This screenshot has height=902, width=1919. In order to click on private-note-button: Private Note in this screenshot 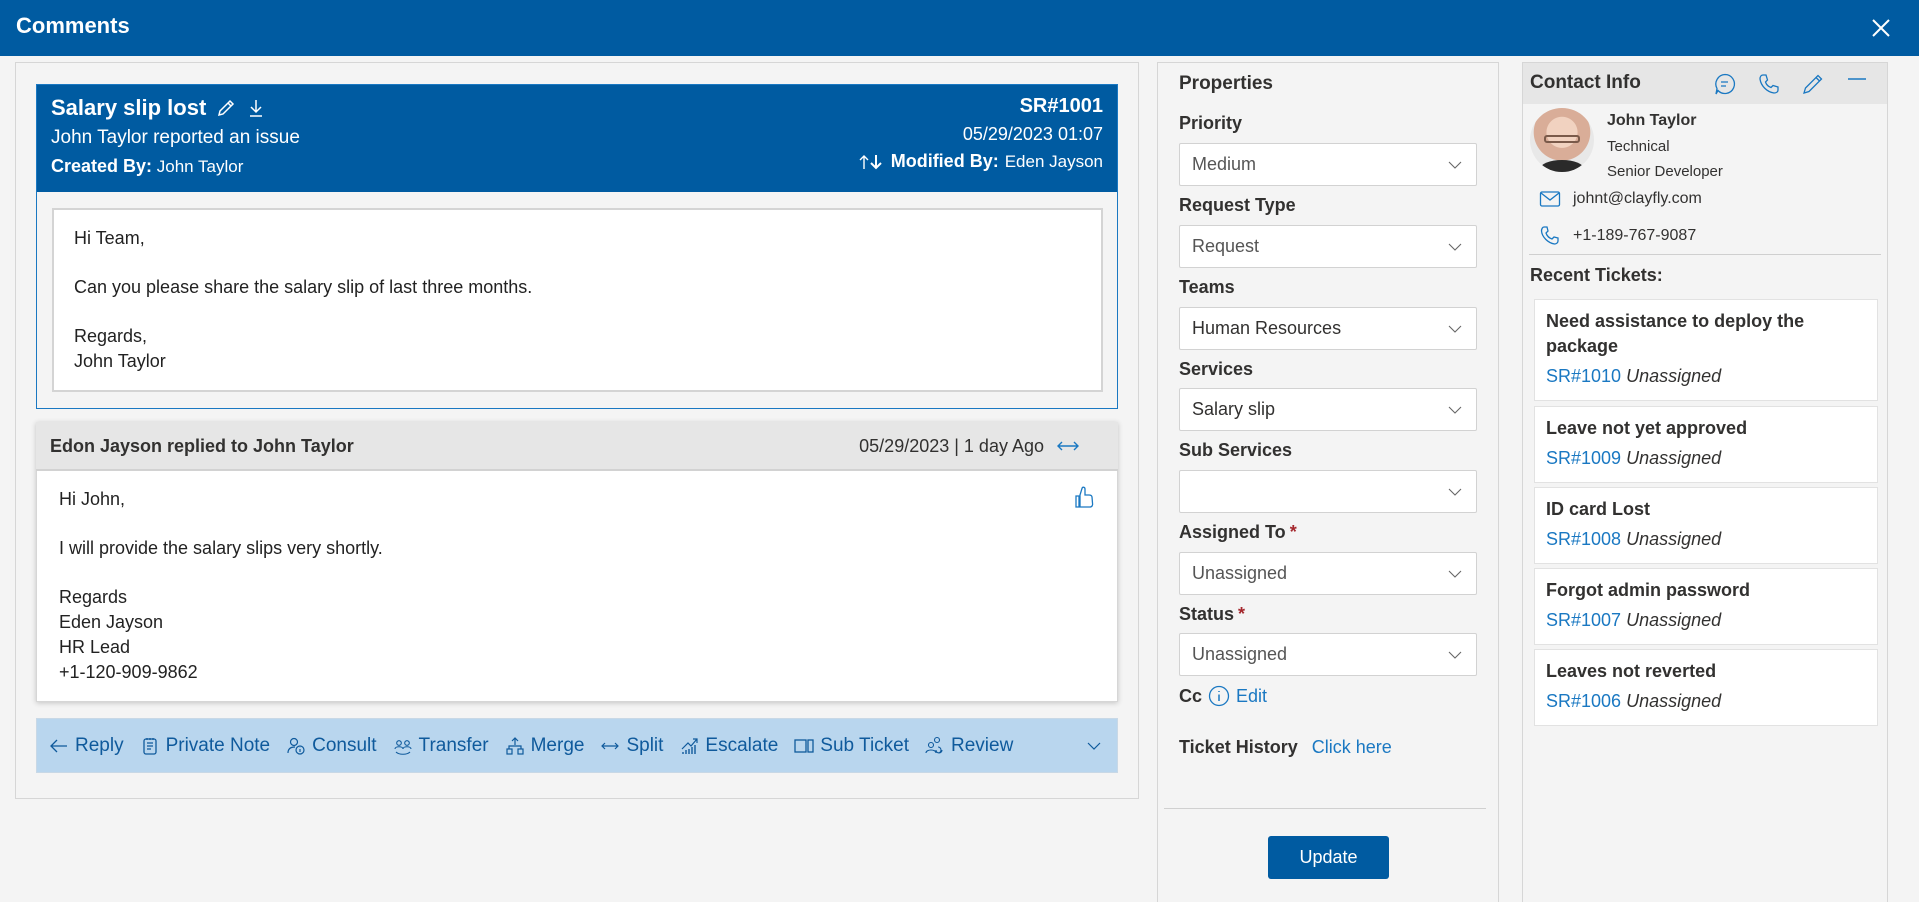, I will do `click(205, 745)`.